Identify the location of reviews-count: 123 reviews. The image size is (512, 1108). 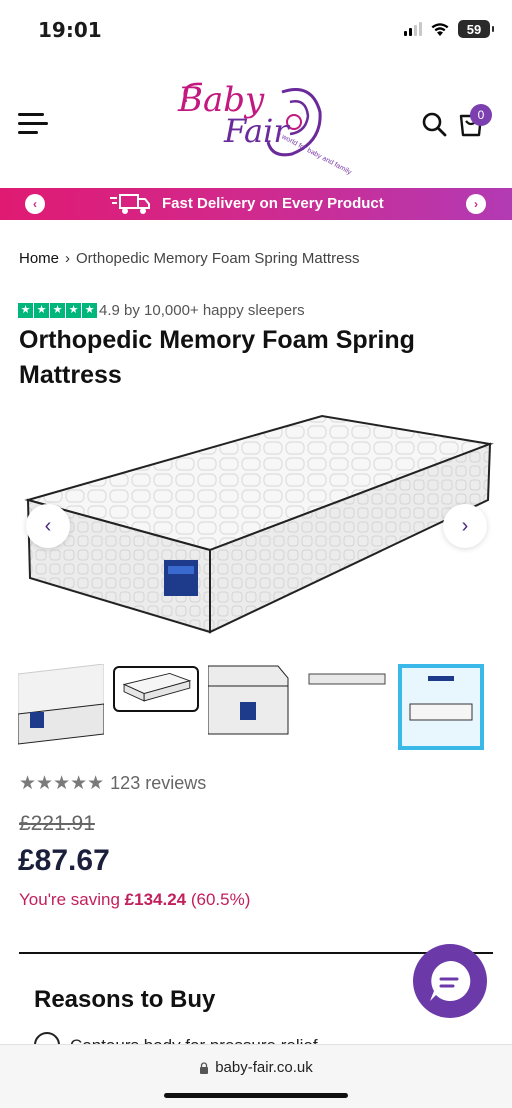
(158, 783).